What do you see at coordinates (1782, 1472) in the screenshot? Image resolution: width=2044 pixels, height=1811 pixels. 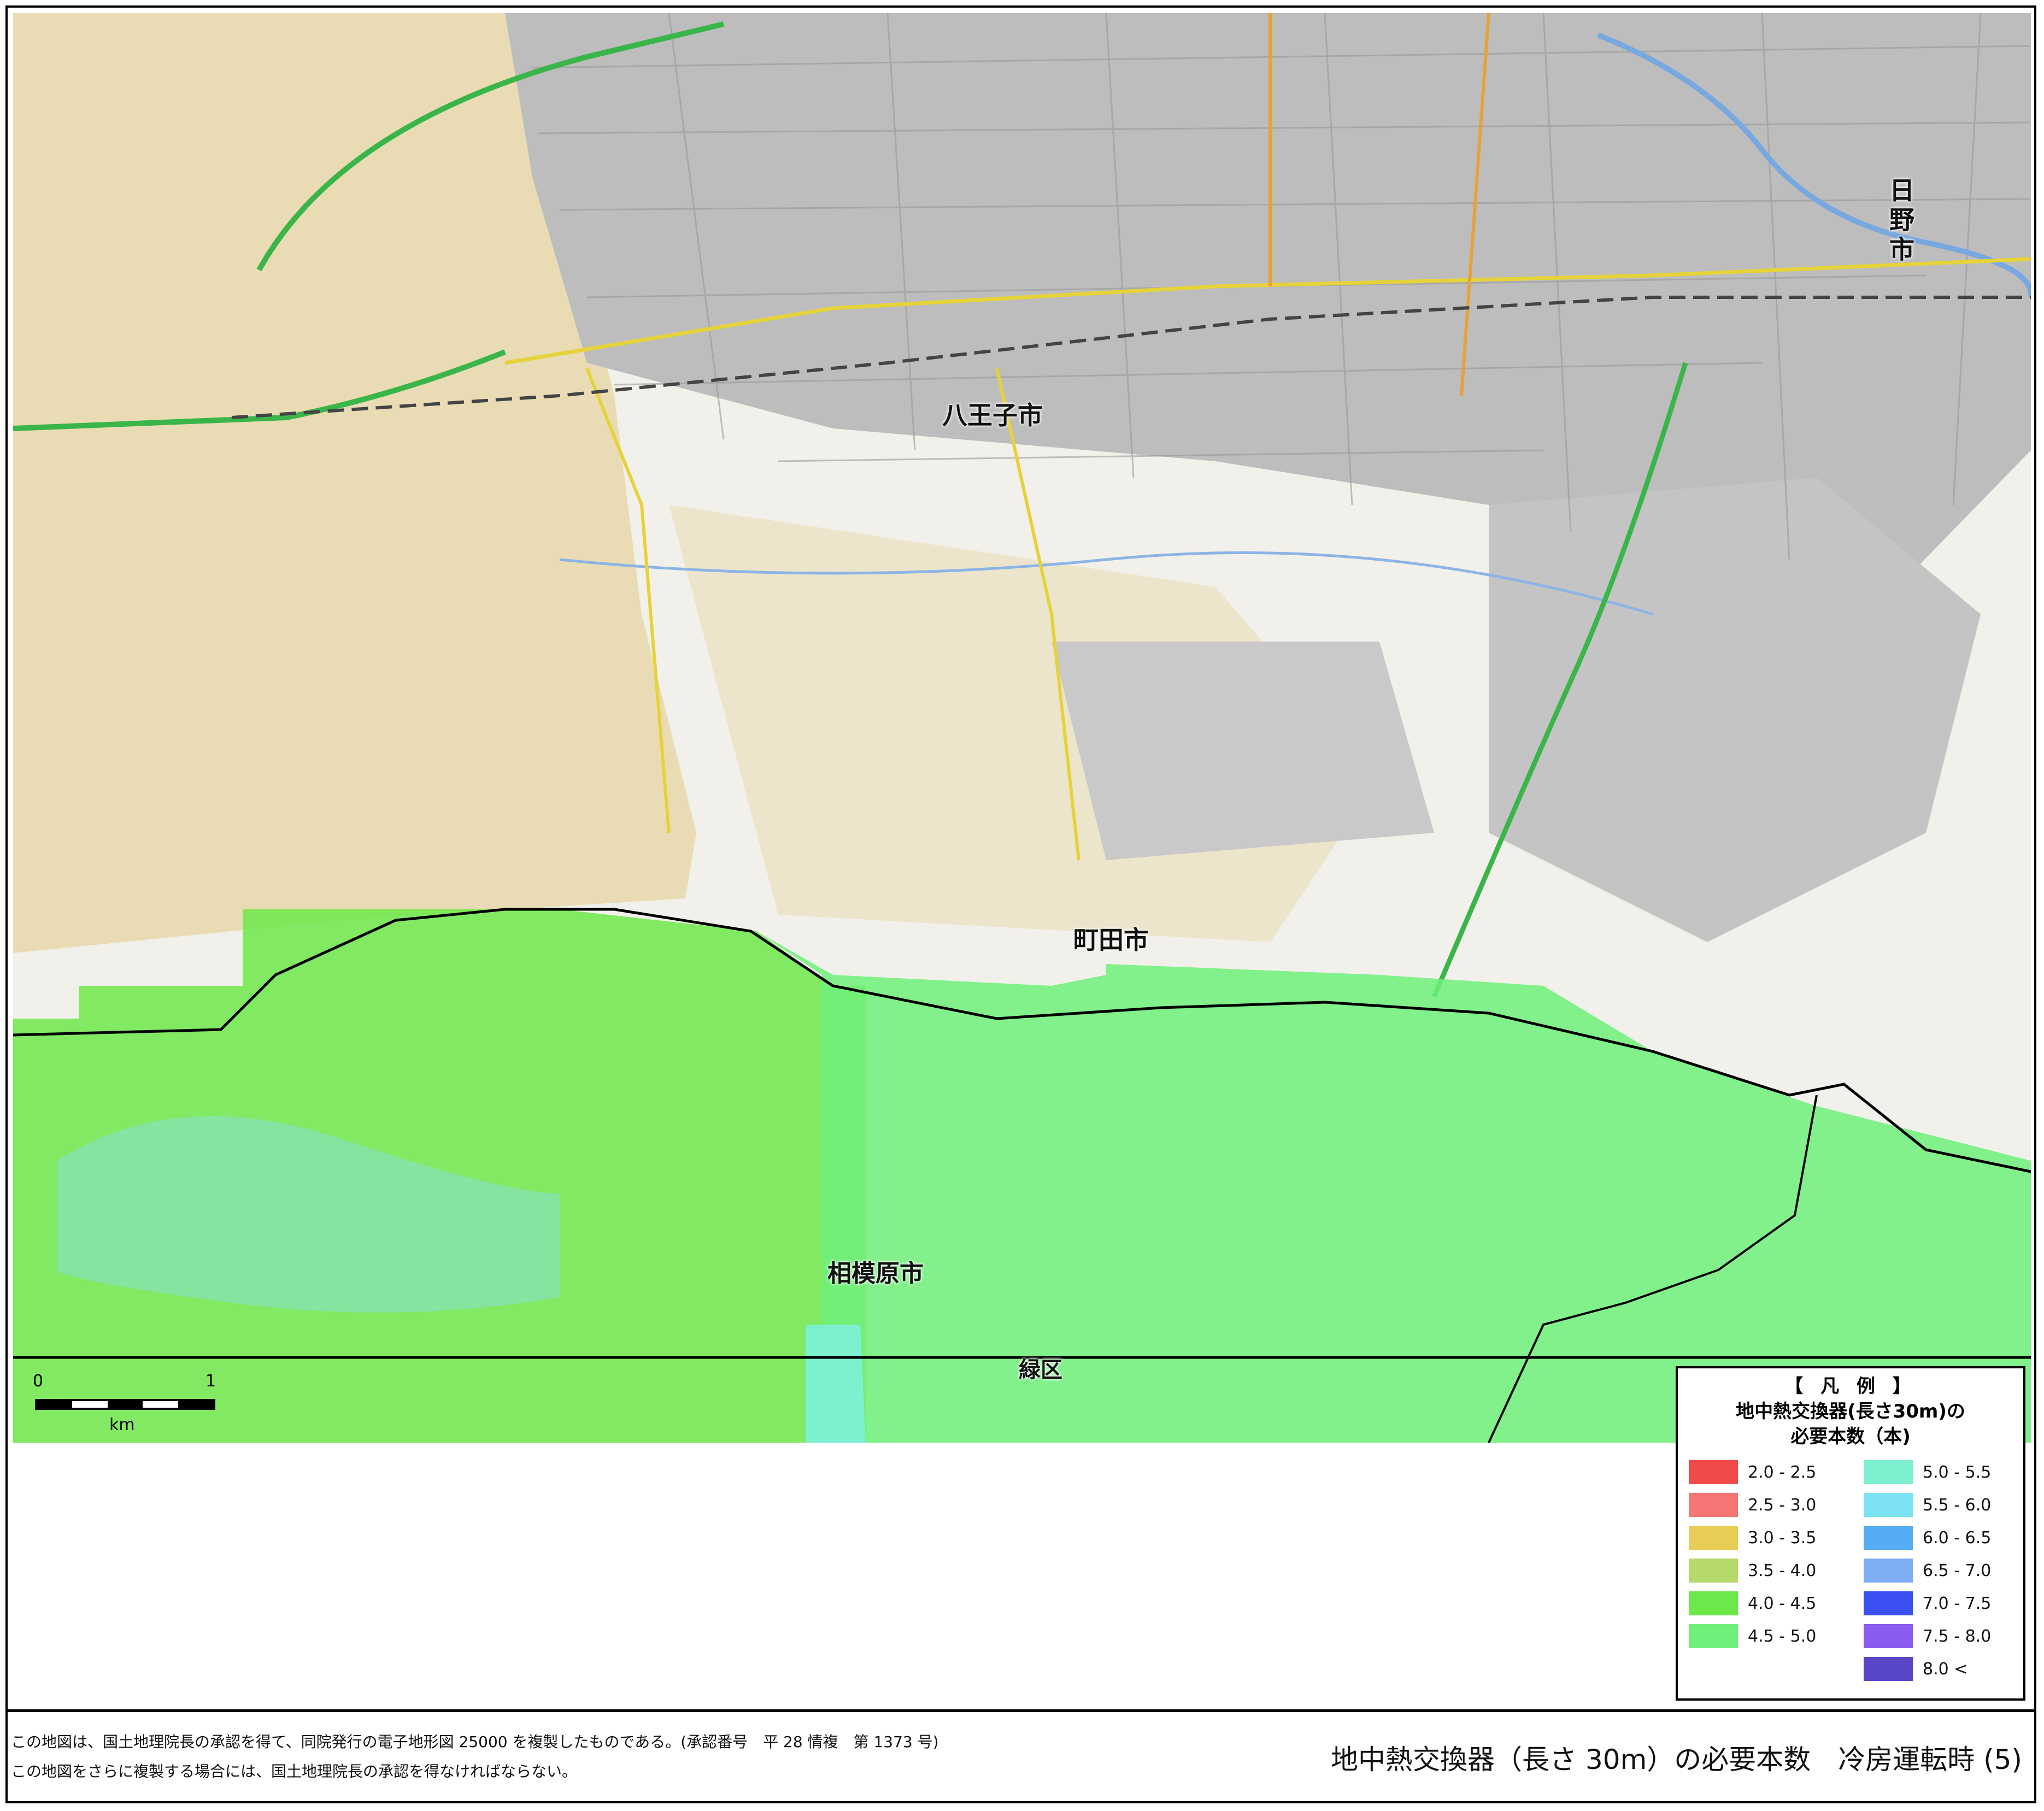 I see `legend-range-label: 2.0 - 2.5` at bounding box center [1782, 1472].